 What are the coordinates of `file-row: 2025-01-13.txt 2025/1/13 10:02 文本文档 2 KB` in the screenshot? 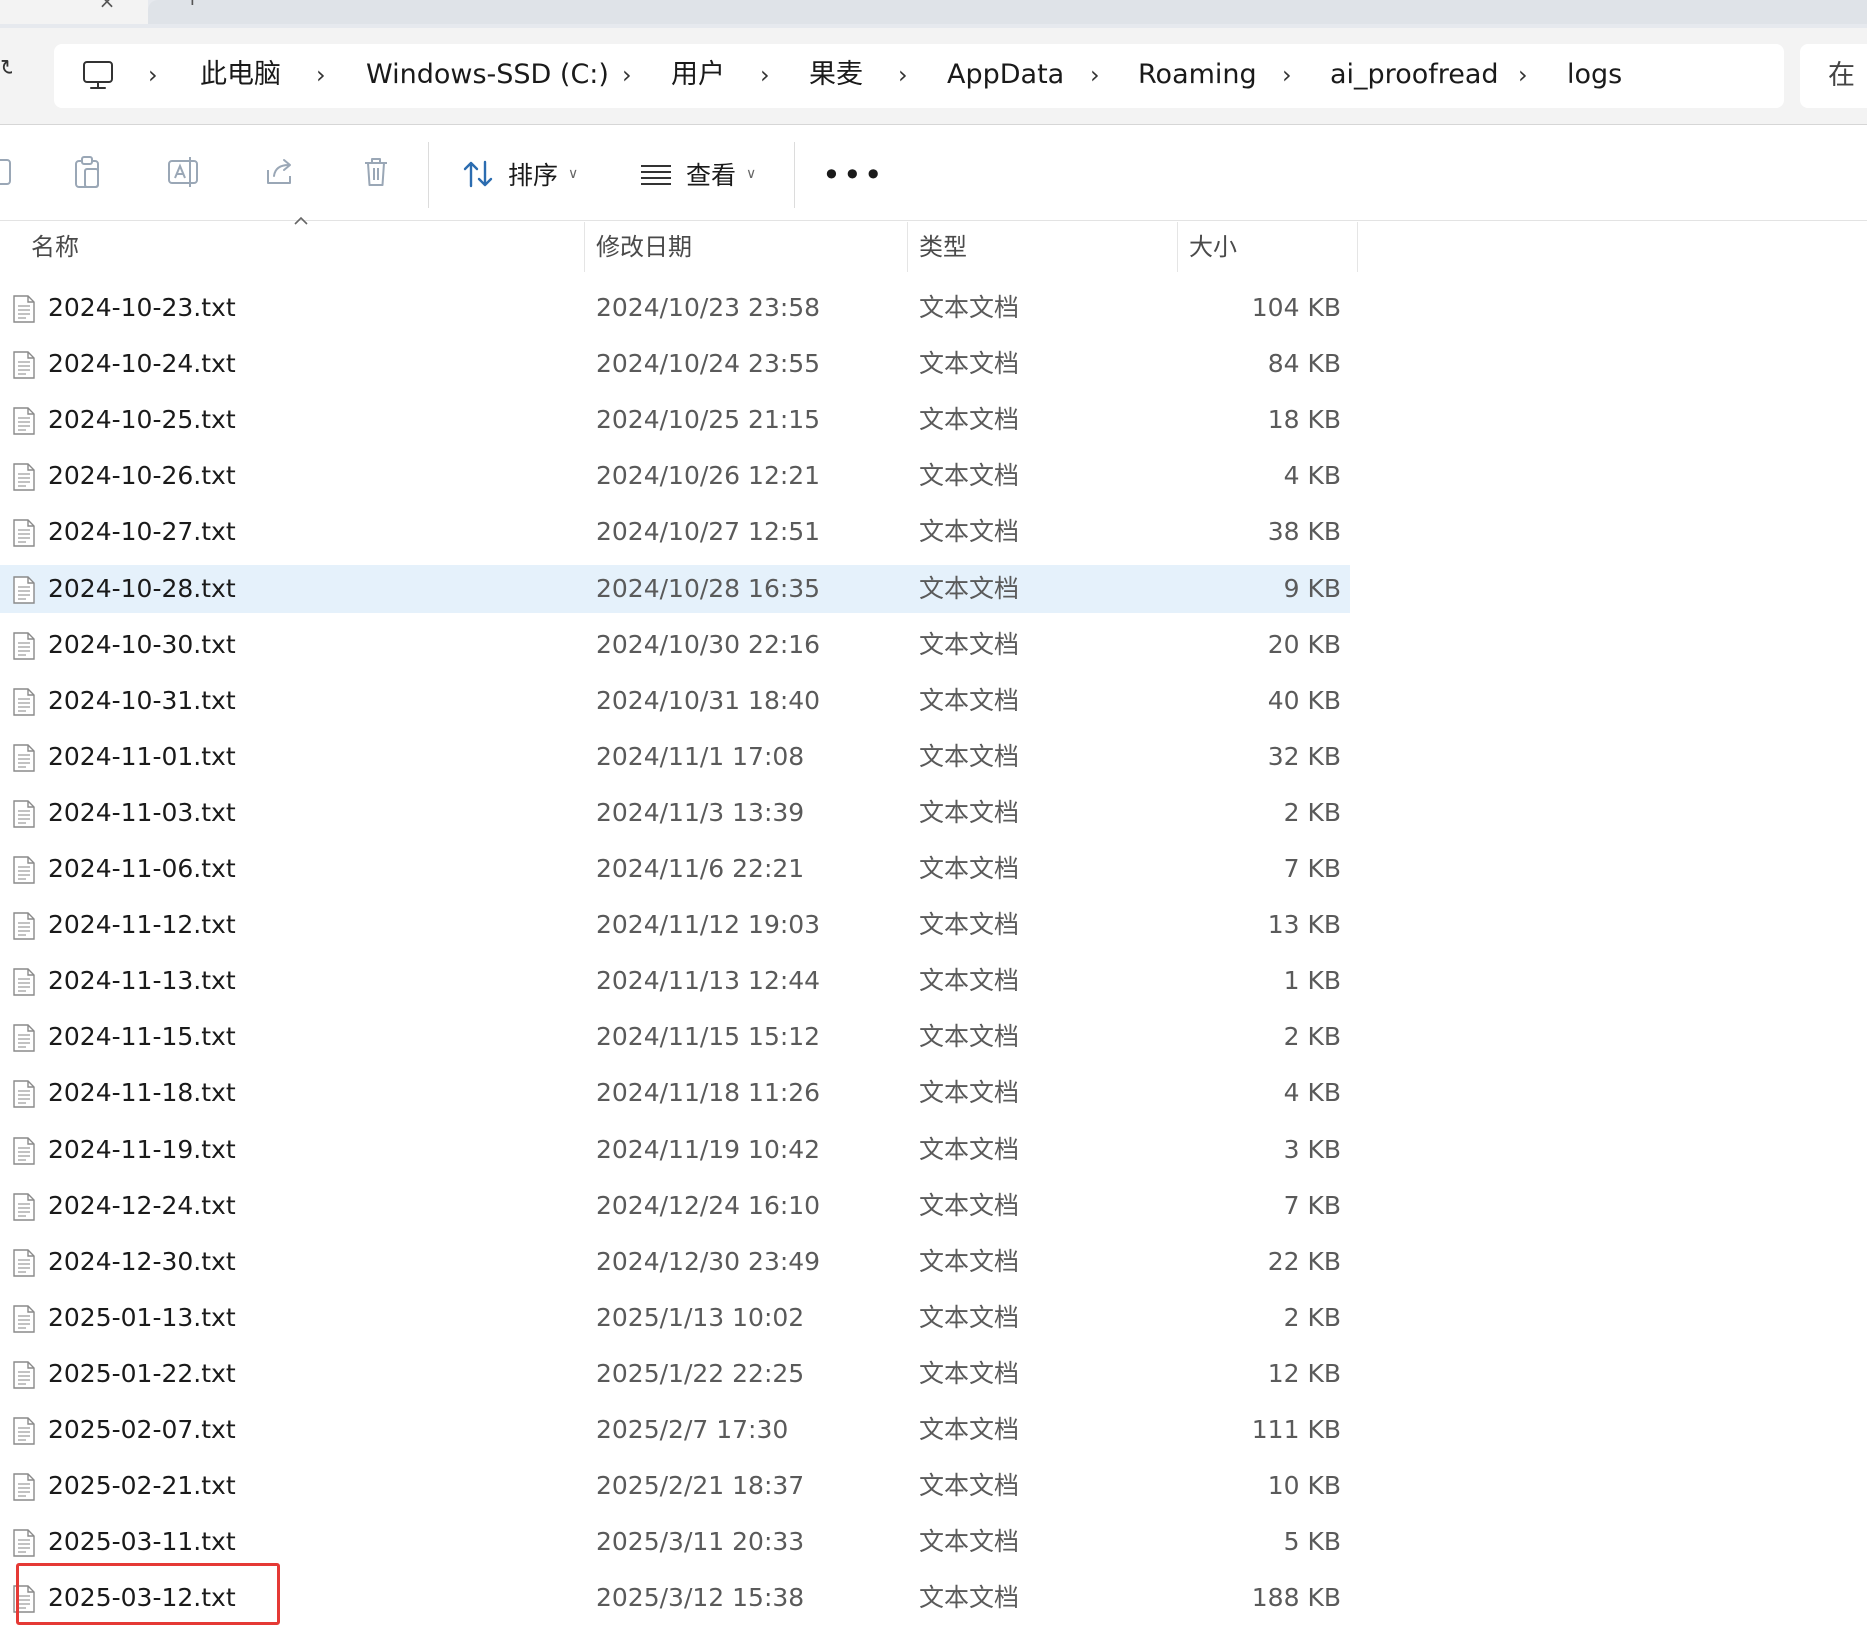 It's located at (675, 1318).